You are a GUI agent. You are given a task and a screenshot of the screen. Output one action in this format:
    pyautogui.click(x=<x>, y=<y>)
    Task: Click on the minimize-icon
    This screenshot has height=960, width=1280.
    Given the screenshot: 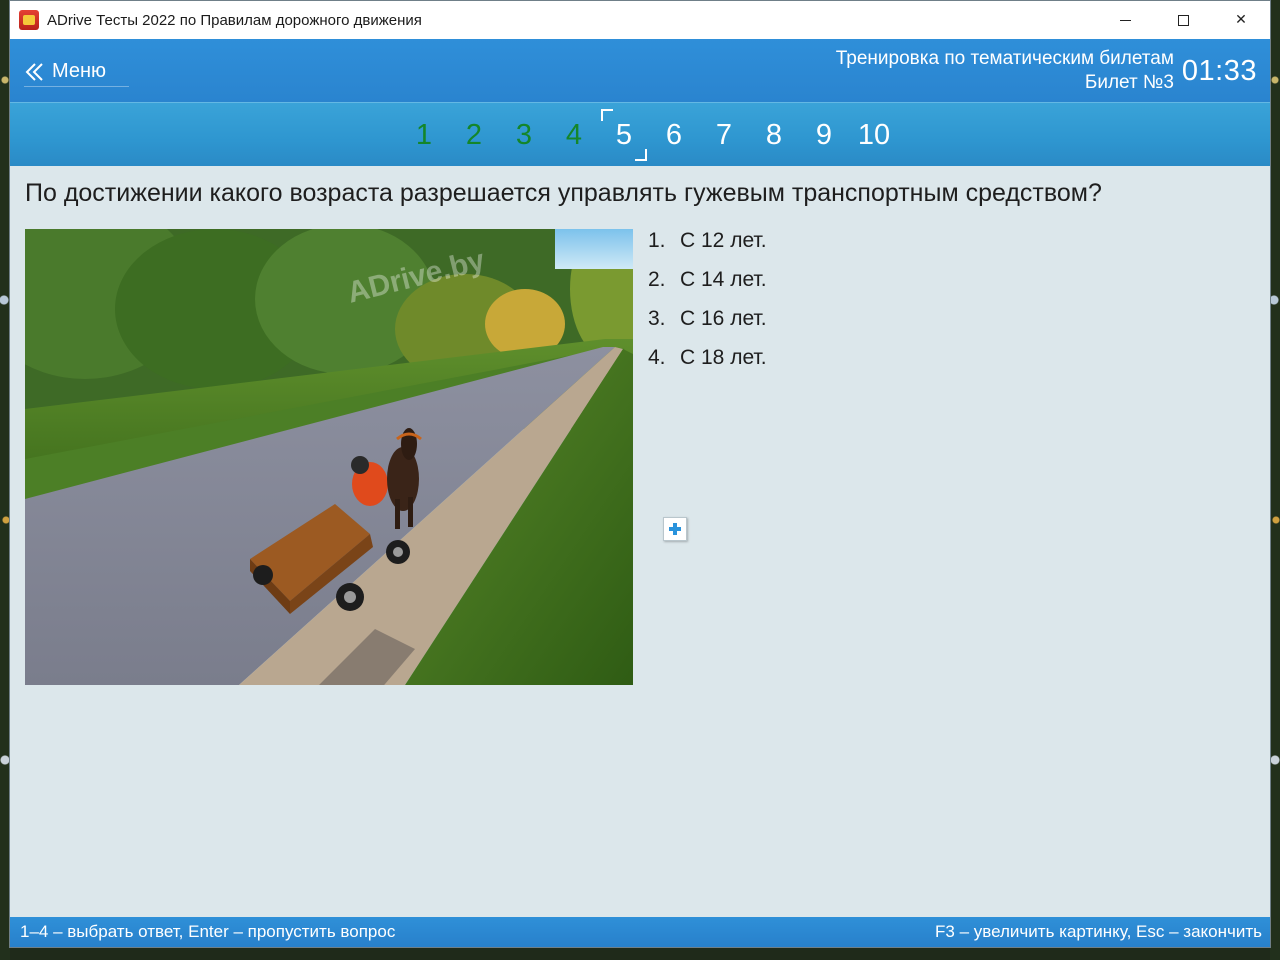 What is the action you would take?
    pyautogui.click(x=1125, y=20)
    